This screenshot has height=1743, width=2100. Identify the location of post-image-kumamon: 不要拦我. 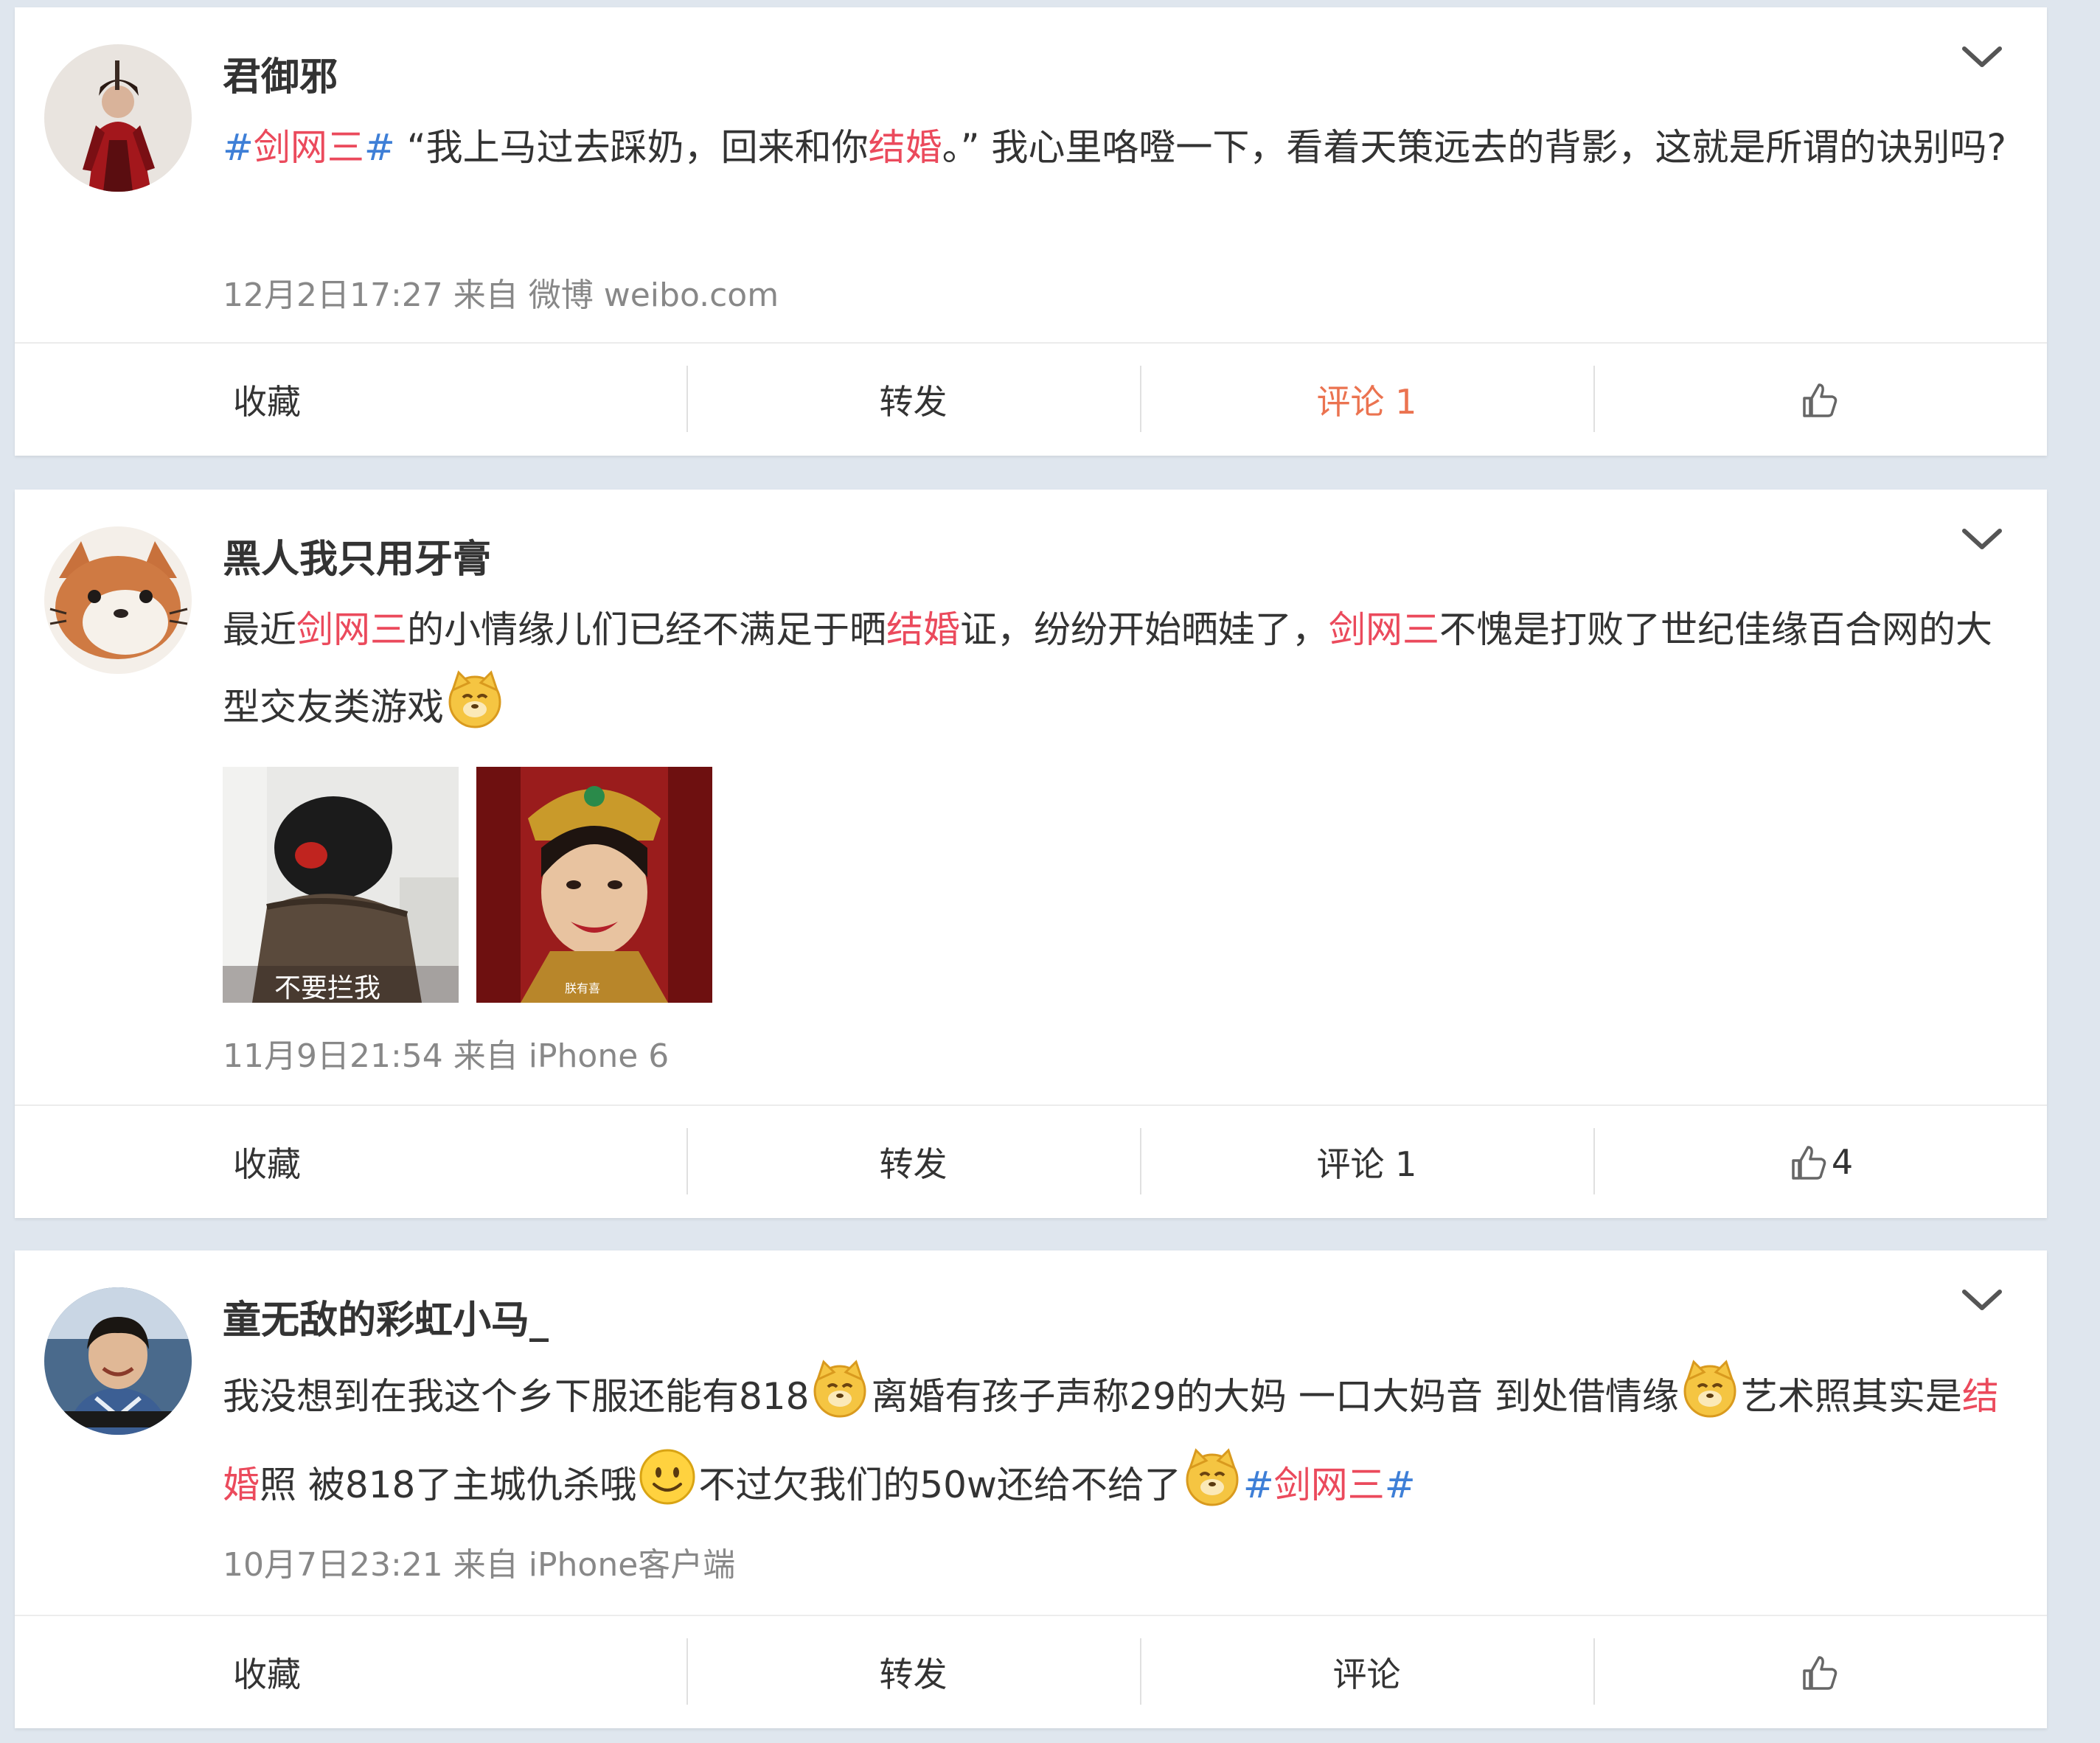
(341, 885).